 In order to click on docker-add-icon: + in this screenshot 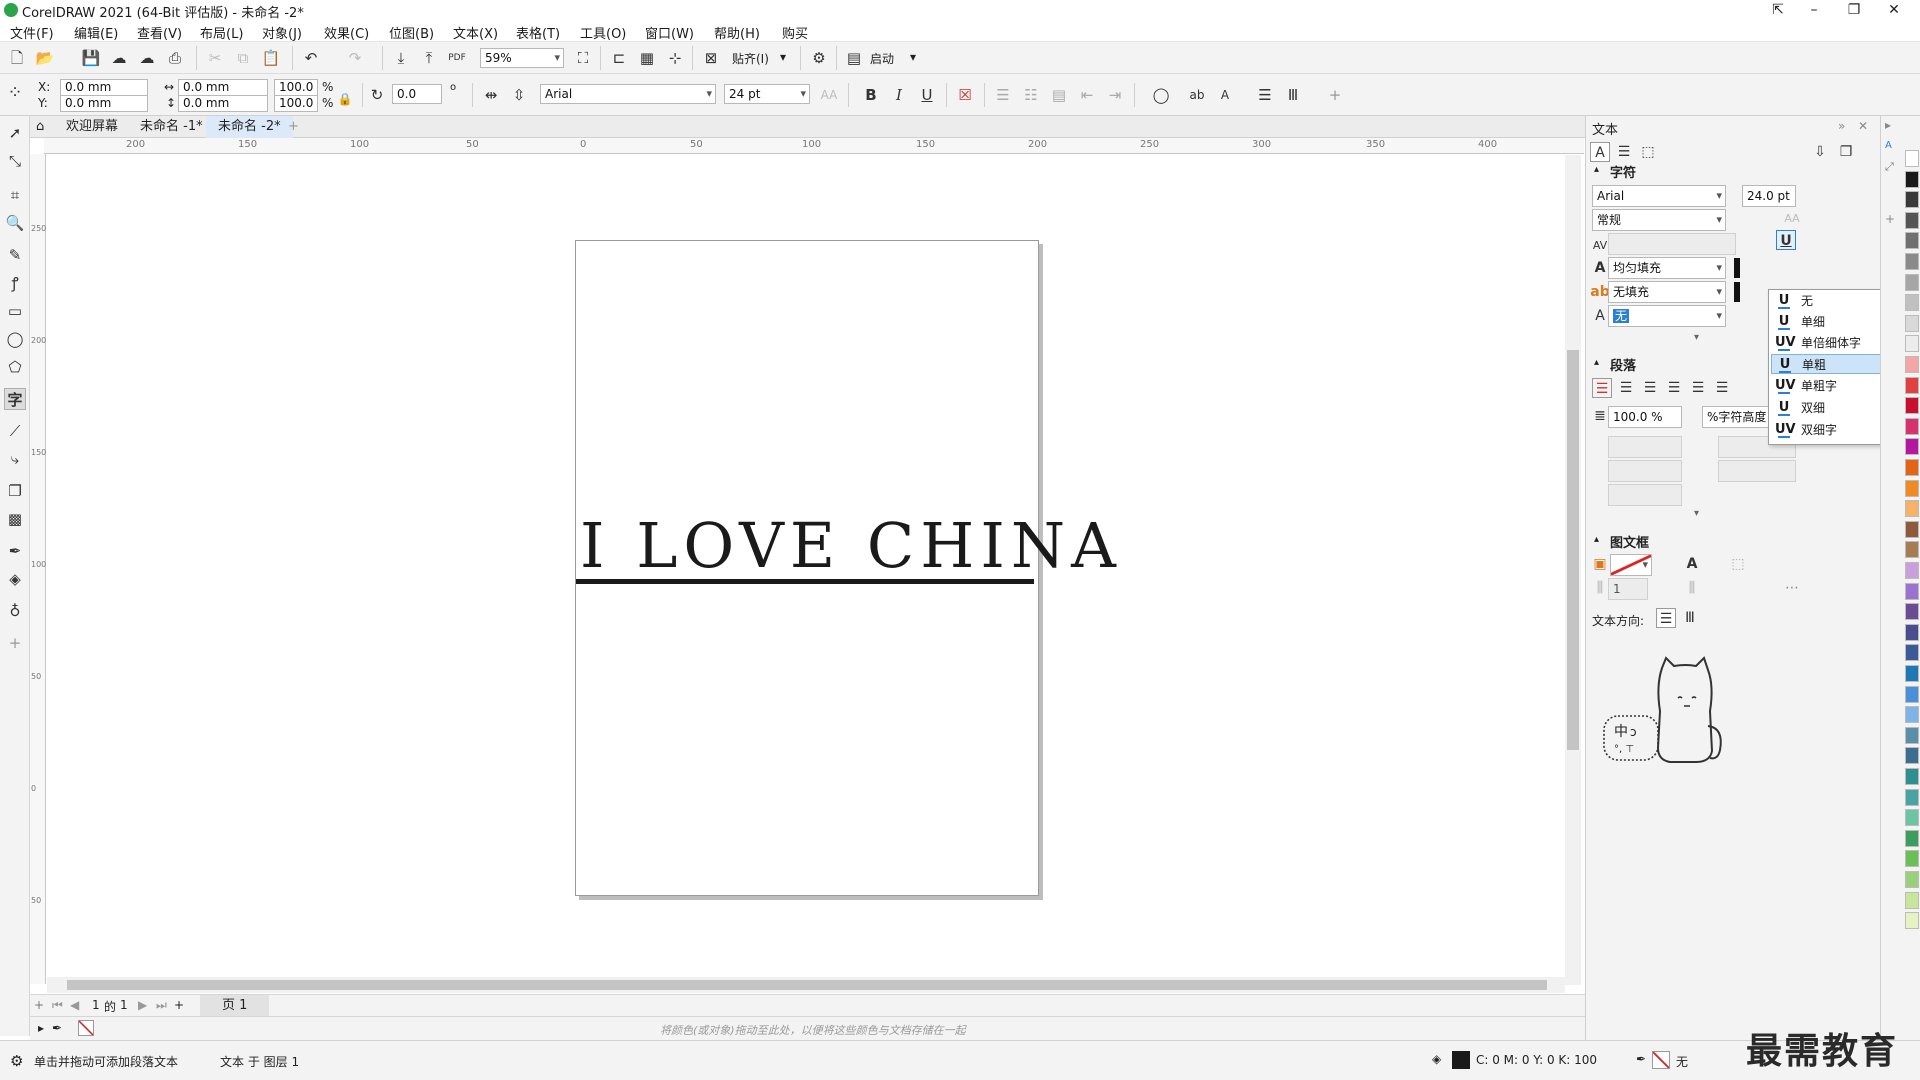, I will do `click(1890, 219)`.